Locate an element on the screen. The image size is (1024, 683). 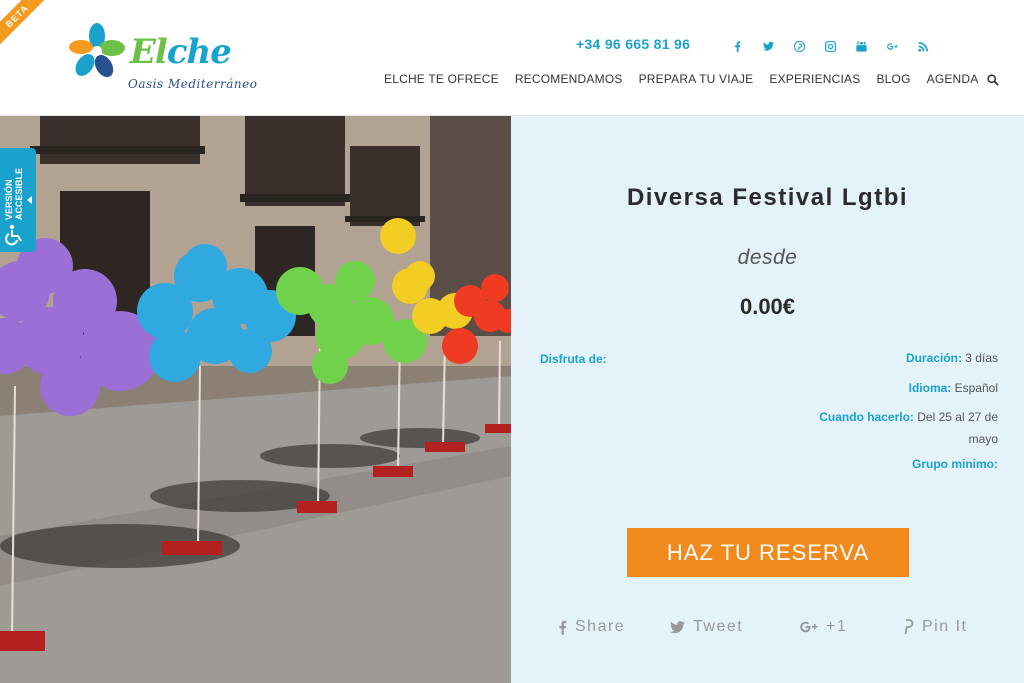
price-from-label: desde is located at coordinates (767, 257).